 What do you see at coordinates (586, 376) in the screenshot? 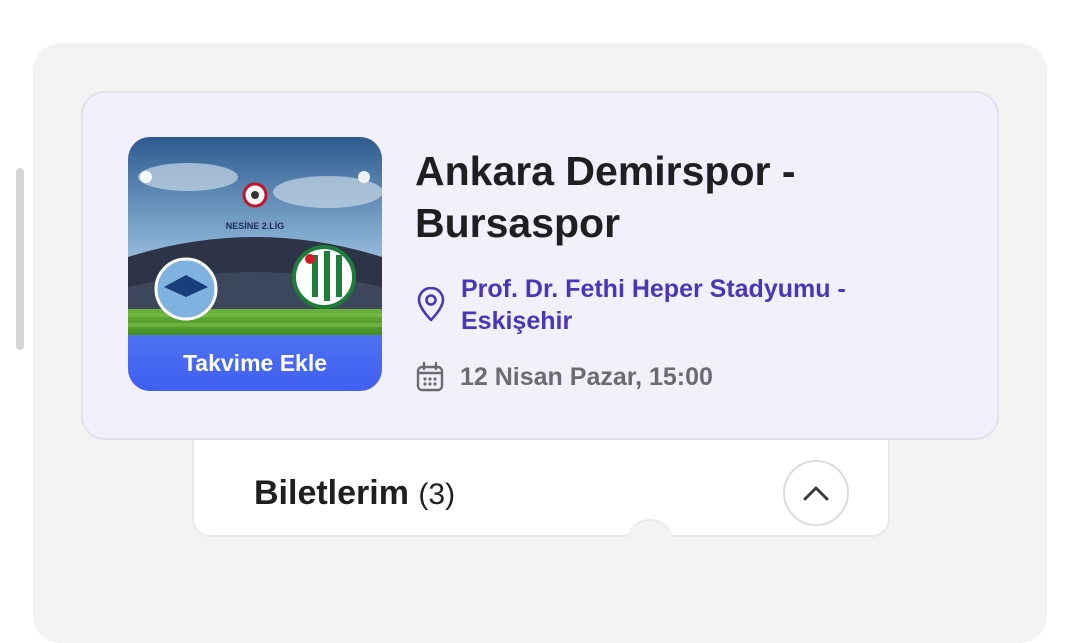
I see `event-date: 12 Nisan Pazar, 15:00` at bounding box center [586, 376].